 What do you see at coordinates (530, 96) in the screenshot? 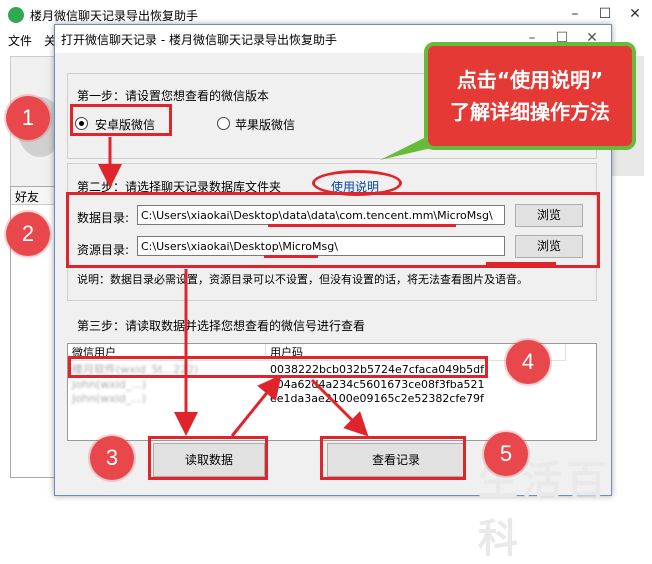
I see `help-callout: 点击“使用说明” 了解详细操作方法` at bounding box center [530, 96].